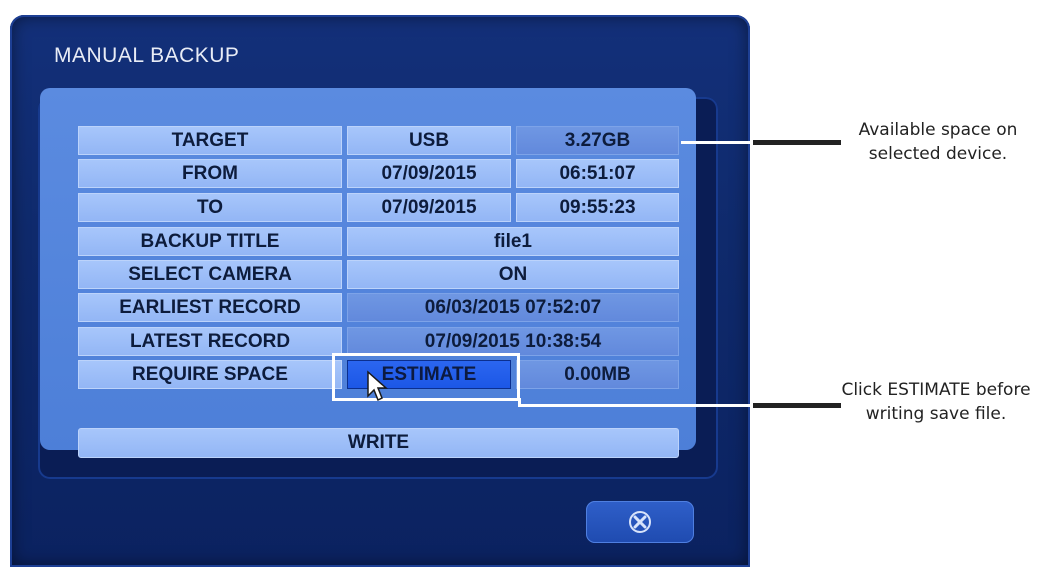 This screenshot has height=567, width=1047. What do you see at coordinates (210, 274) in the screenshot?
I see `select-camera-label: SELECT CAMERA` at bounding box center [210, 274].